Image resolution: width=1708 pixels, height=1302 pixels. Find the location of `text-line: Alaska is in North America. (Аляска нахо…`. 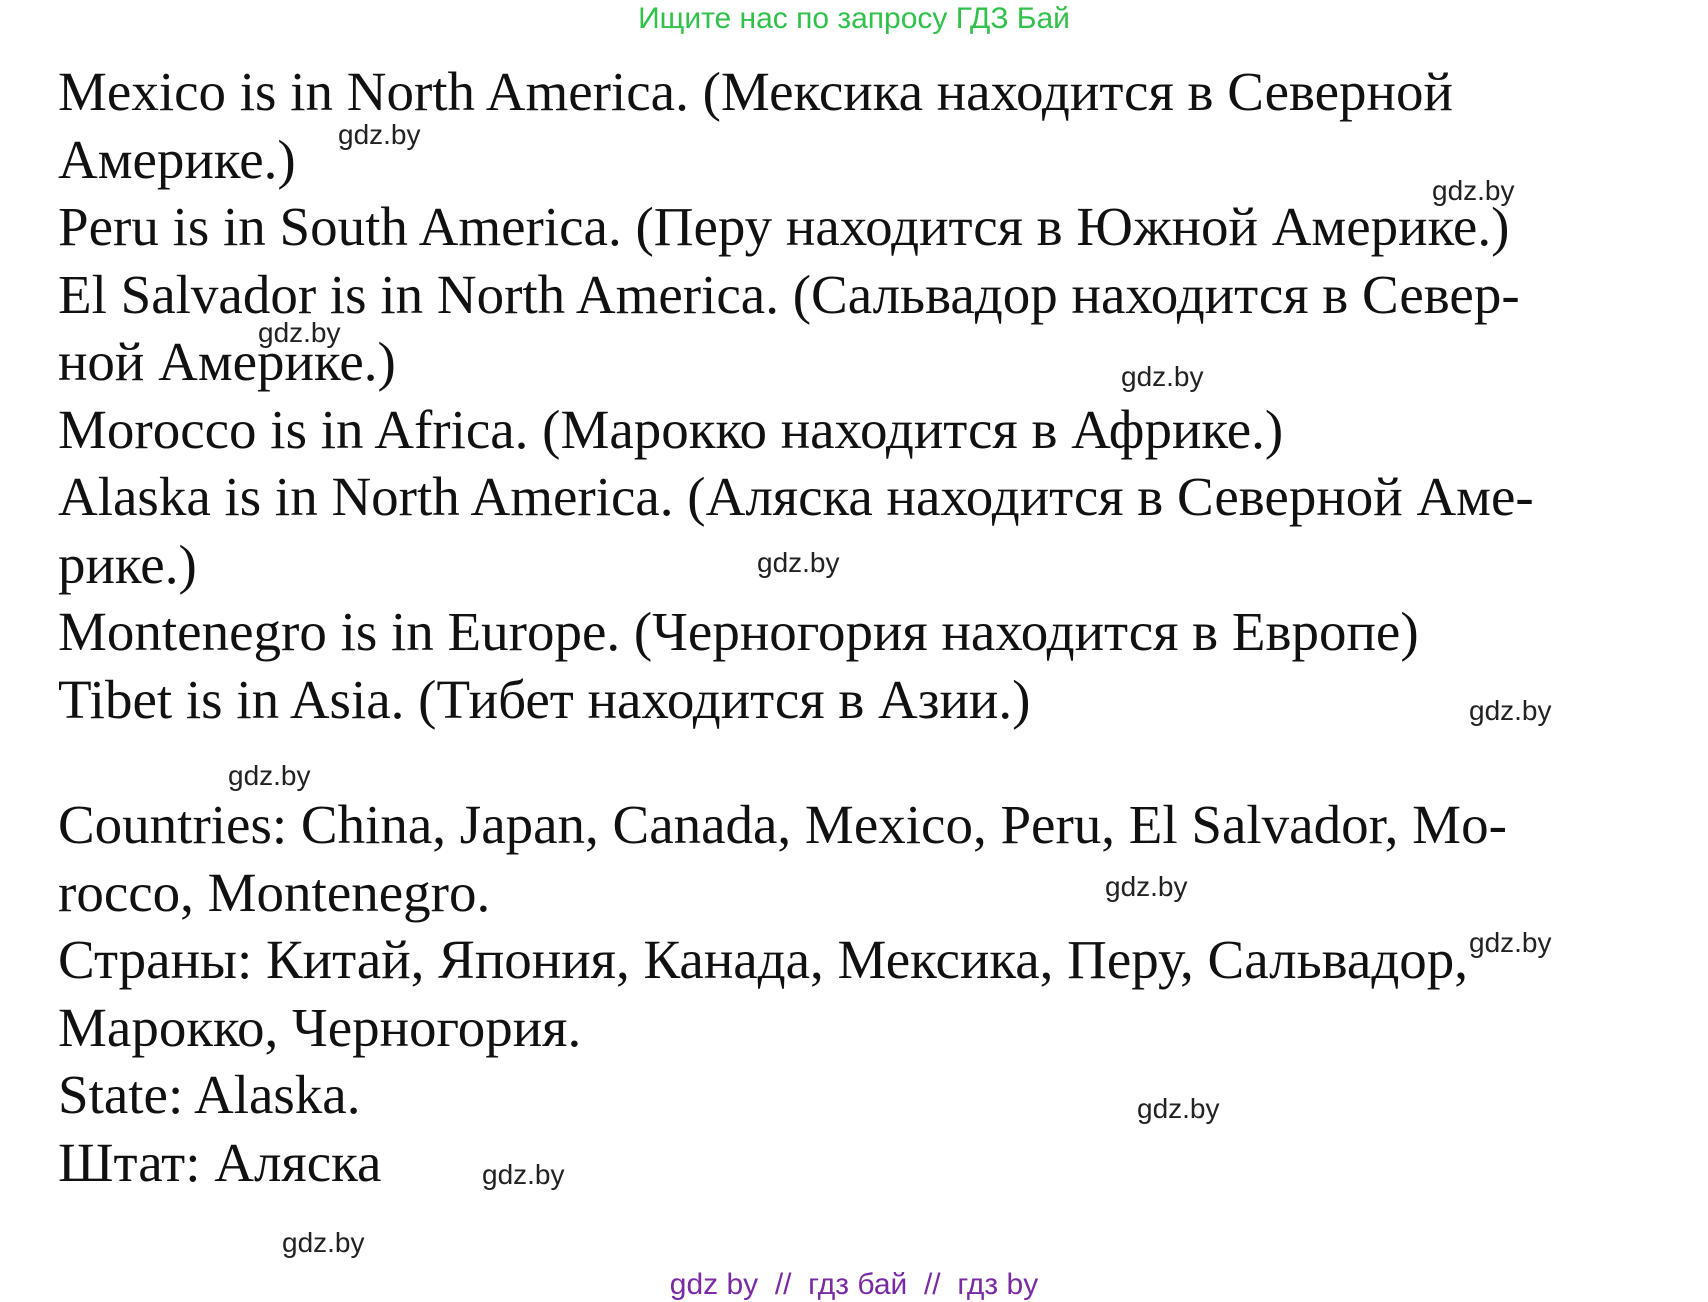

text-line: Alaska is in North America. (Аляска нахо… is located at coordinates (796, 496).